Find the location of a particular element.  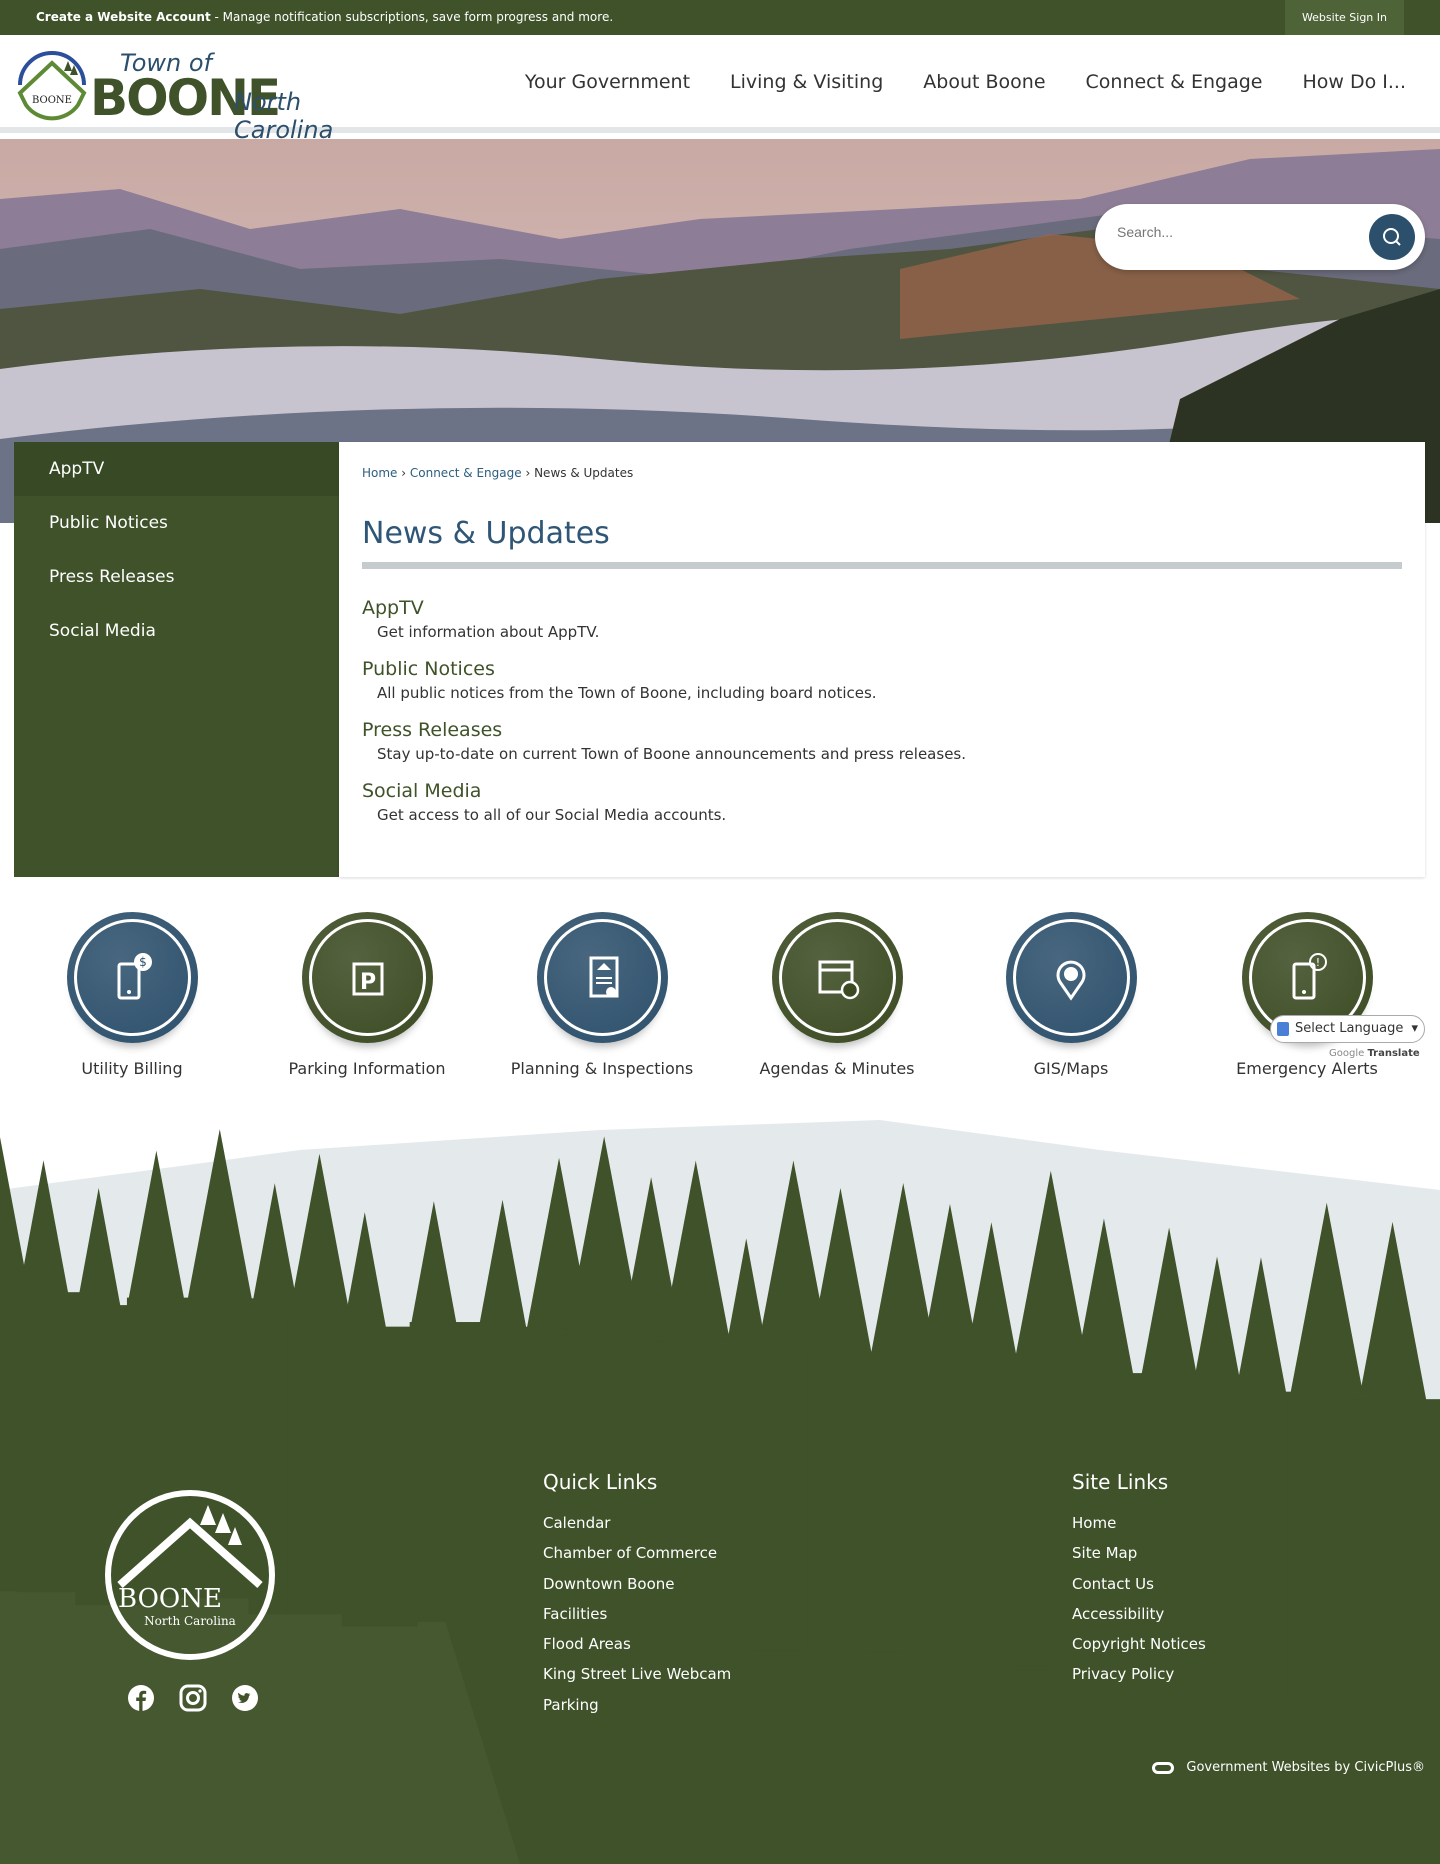

nav-connect-engage: Connect & Engage is located at coordinates (1174, 82).